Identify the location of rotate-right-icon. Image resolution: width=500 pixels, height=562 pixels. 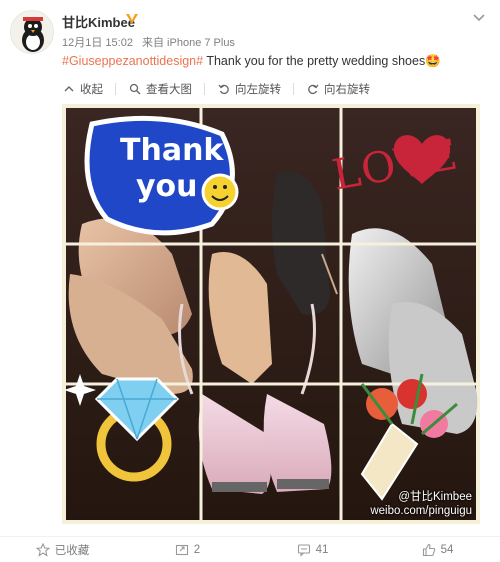
(313, 89).